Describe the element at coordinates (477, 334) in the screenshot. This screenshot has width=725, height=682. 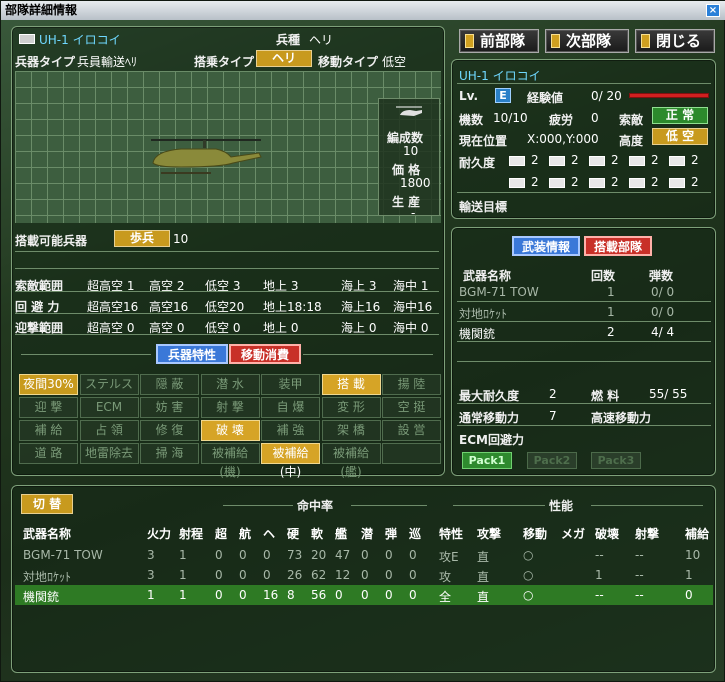
I see `weapon-row-name: 機関銃` at that location.